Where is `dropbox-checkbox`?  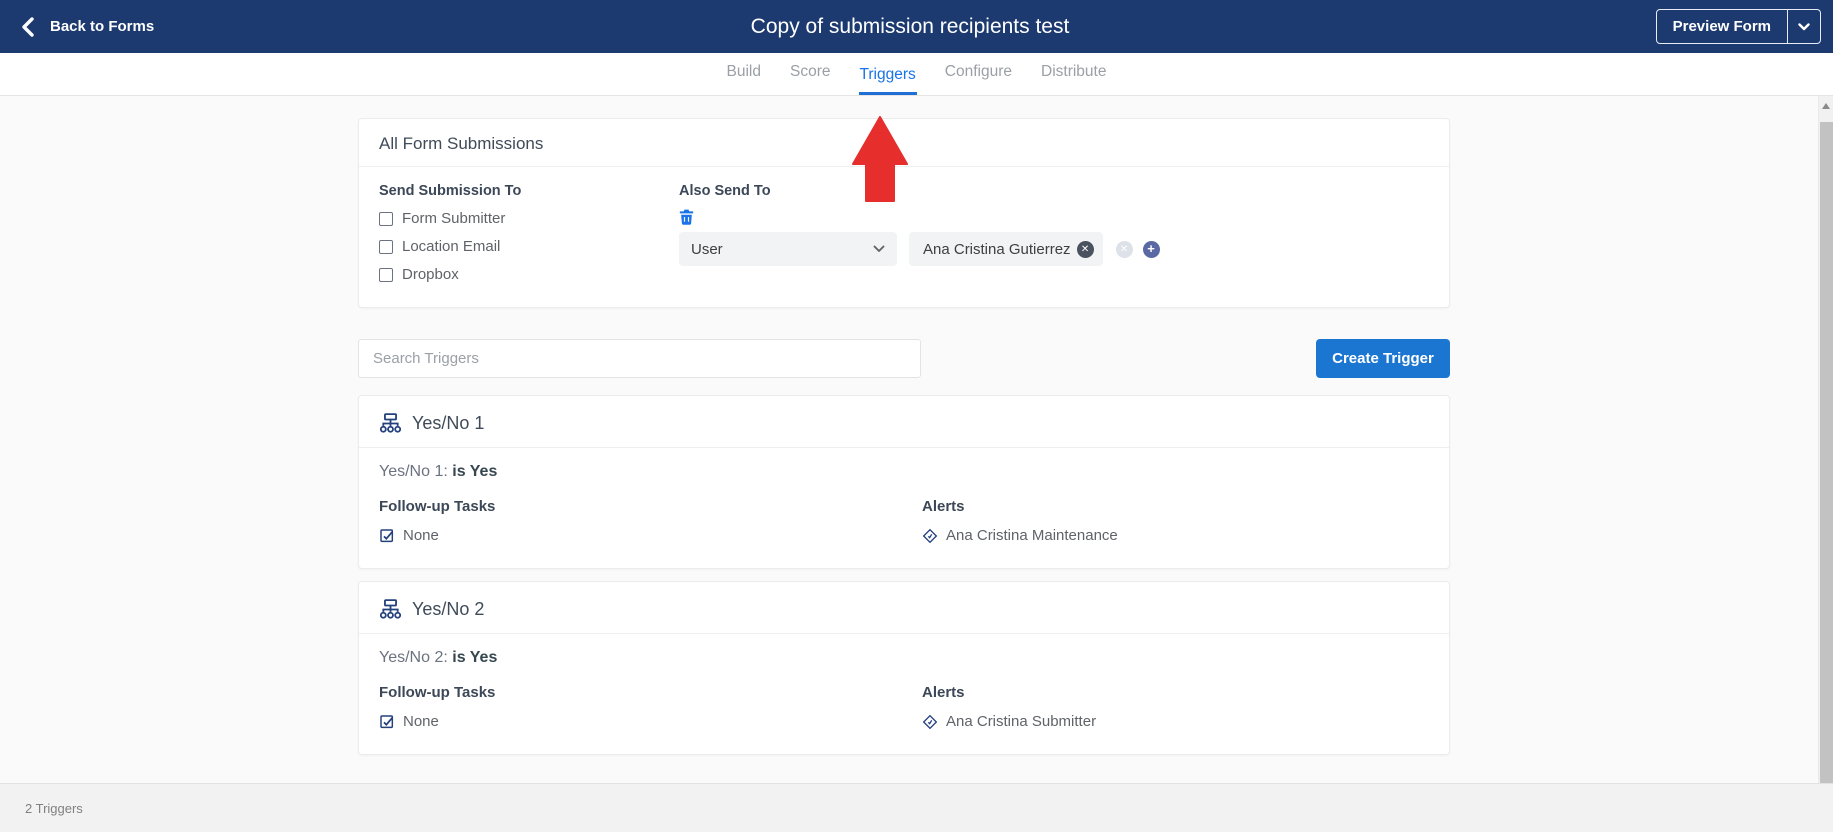 dropbox-checkbox is located at coordinates (386, 274).